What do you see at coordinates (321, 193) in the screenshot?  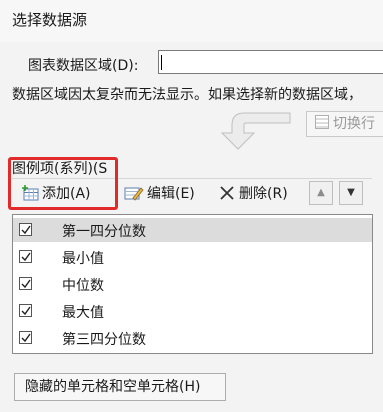 I see `move-up-button: ▲` at bounding box center [321, 193].